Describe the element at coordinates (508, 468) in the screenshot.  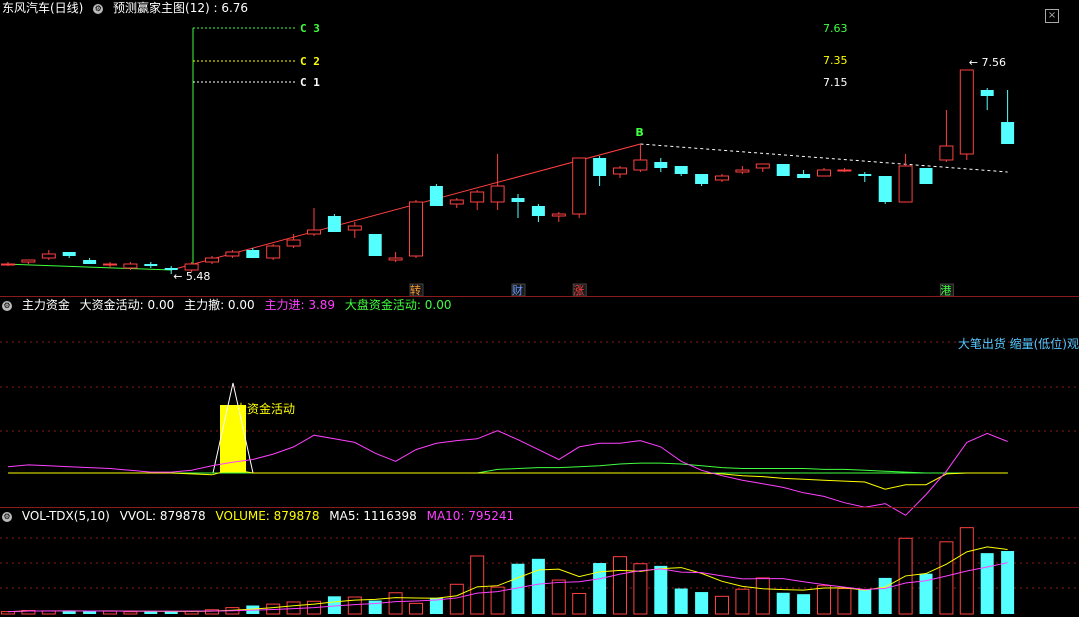
I see `market-fund-line` at that location.